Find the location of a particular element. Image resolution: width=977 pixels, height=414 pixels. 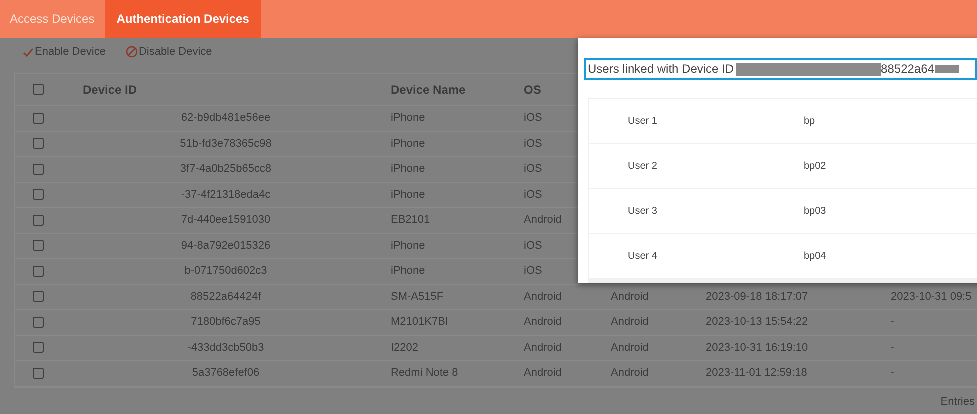

user-label: User 1 is located at coordinates (642, 121).